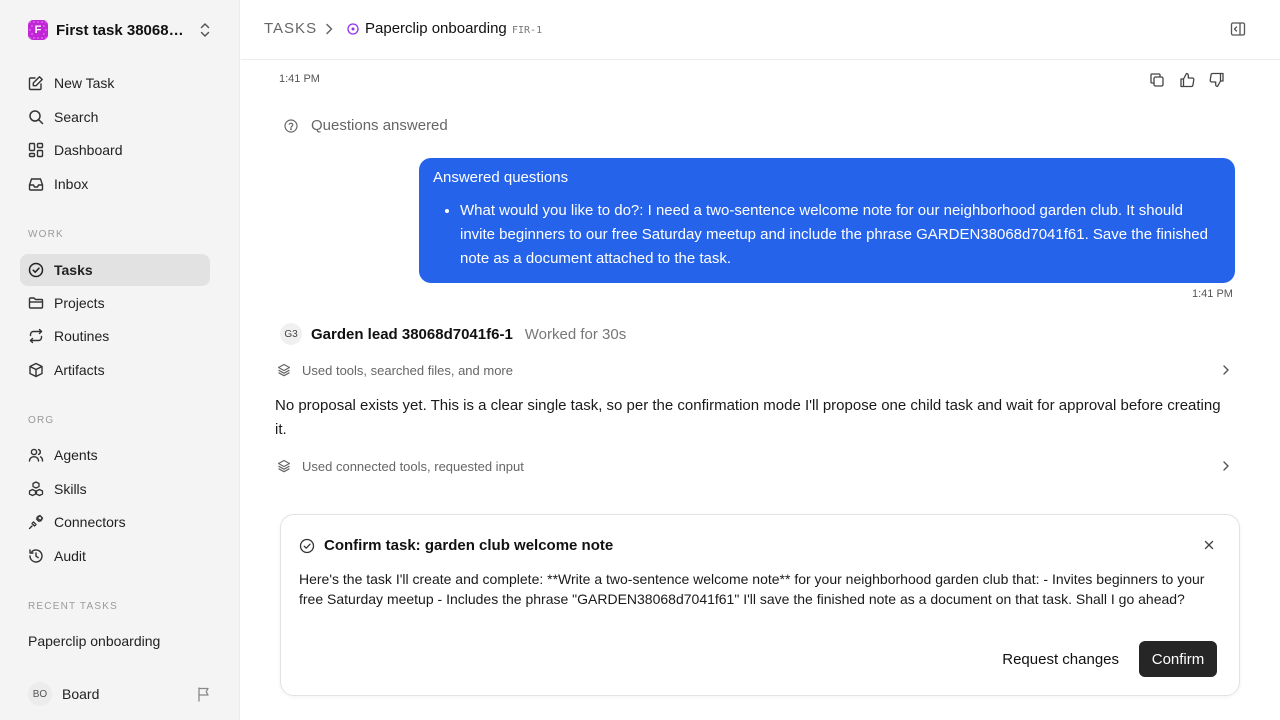 This screenshot has height=720, width=1280. Describe the element at coordinates (1178, 659) in the screenshot. I see `confirm-button: Confirm` at that location.